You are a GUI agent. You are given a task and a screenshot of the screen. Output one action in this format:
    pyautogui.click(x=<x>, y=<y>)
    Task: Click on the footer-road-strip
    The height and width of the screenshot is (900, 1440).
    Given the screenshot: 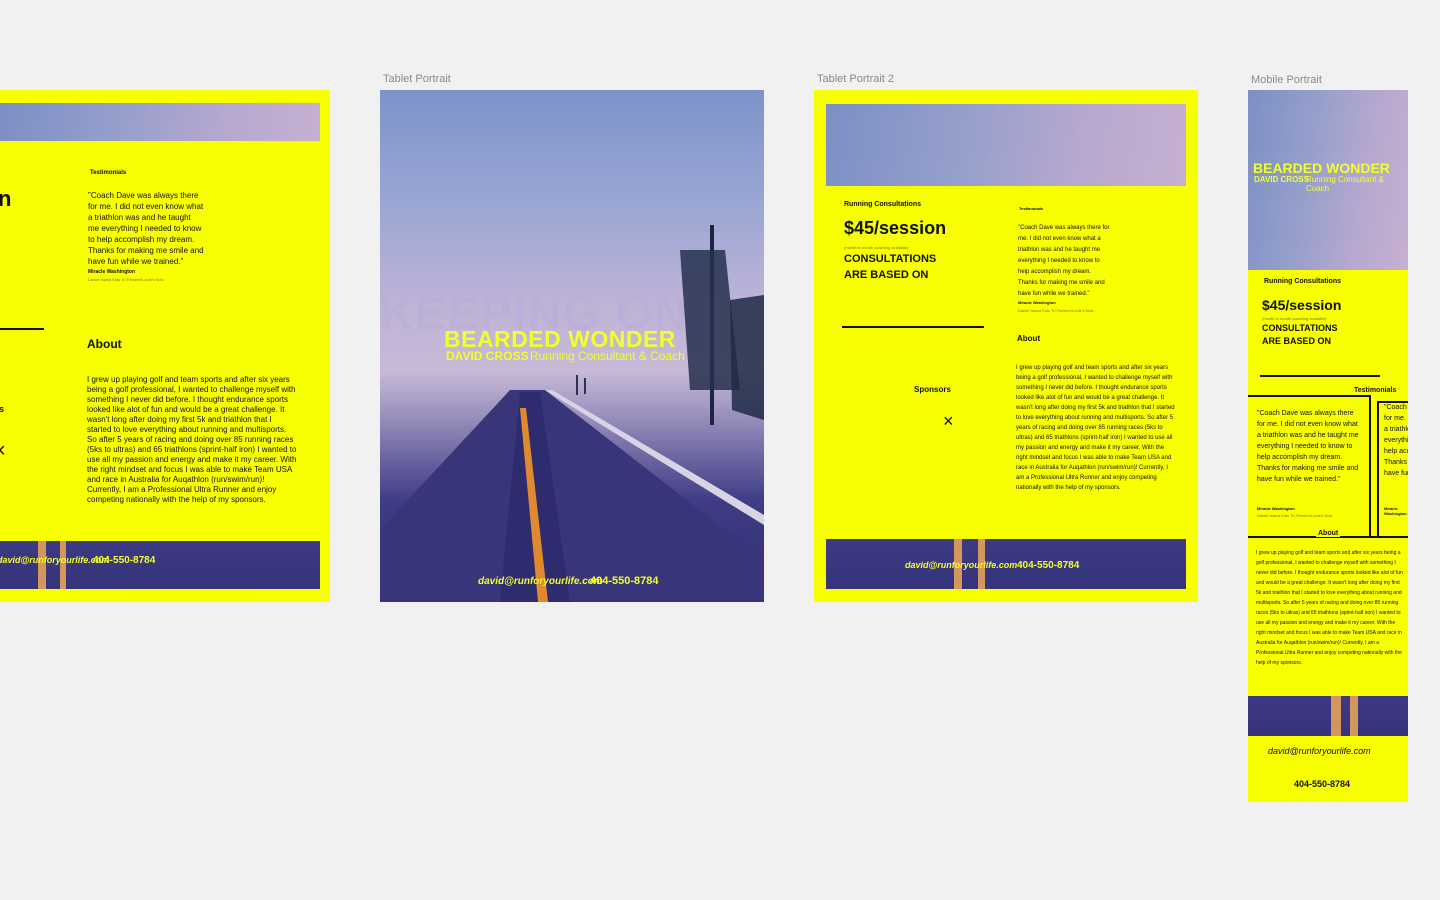 What is the action you would take?
    pyautogui.click(x=1328, y=716)
    